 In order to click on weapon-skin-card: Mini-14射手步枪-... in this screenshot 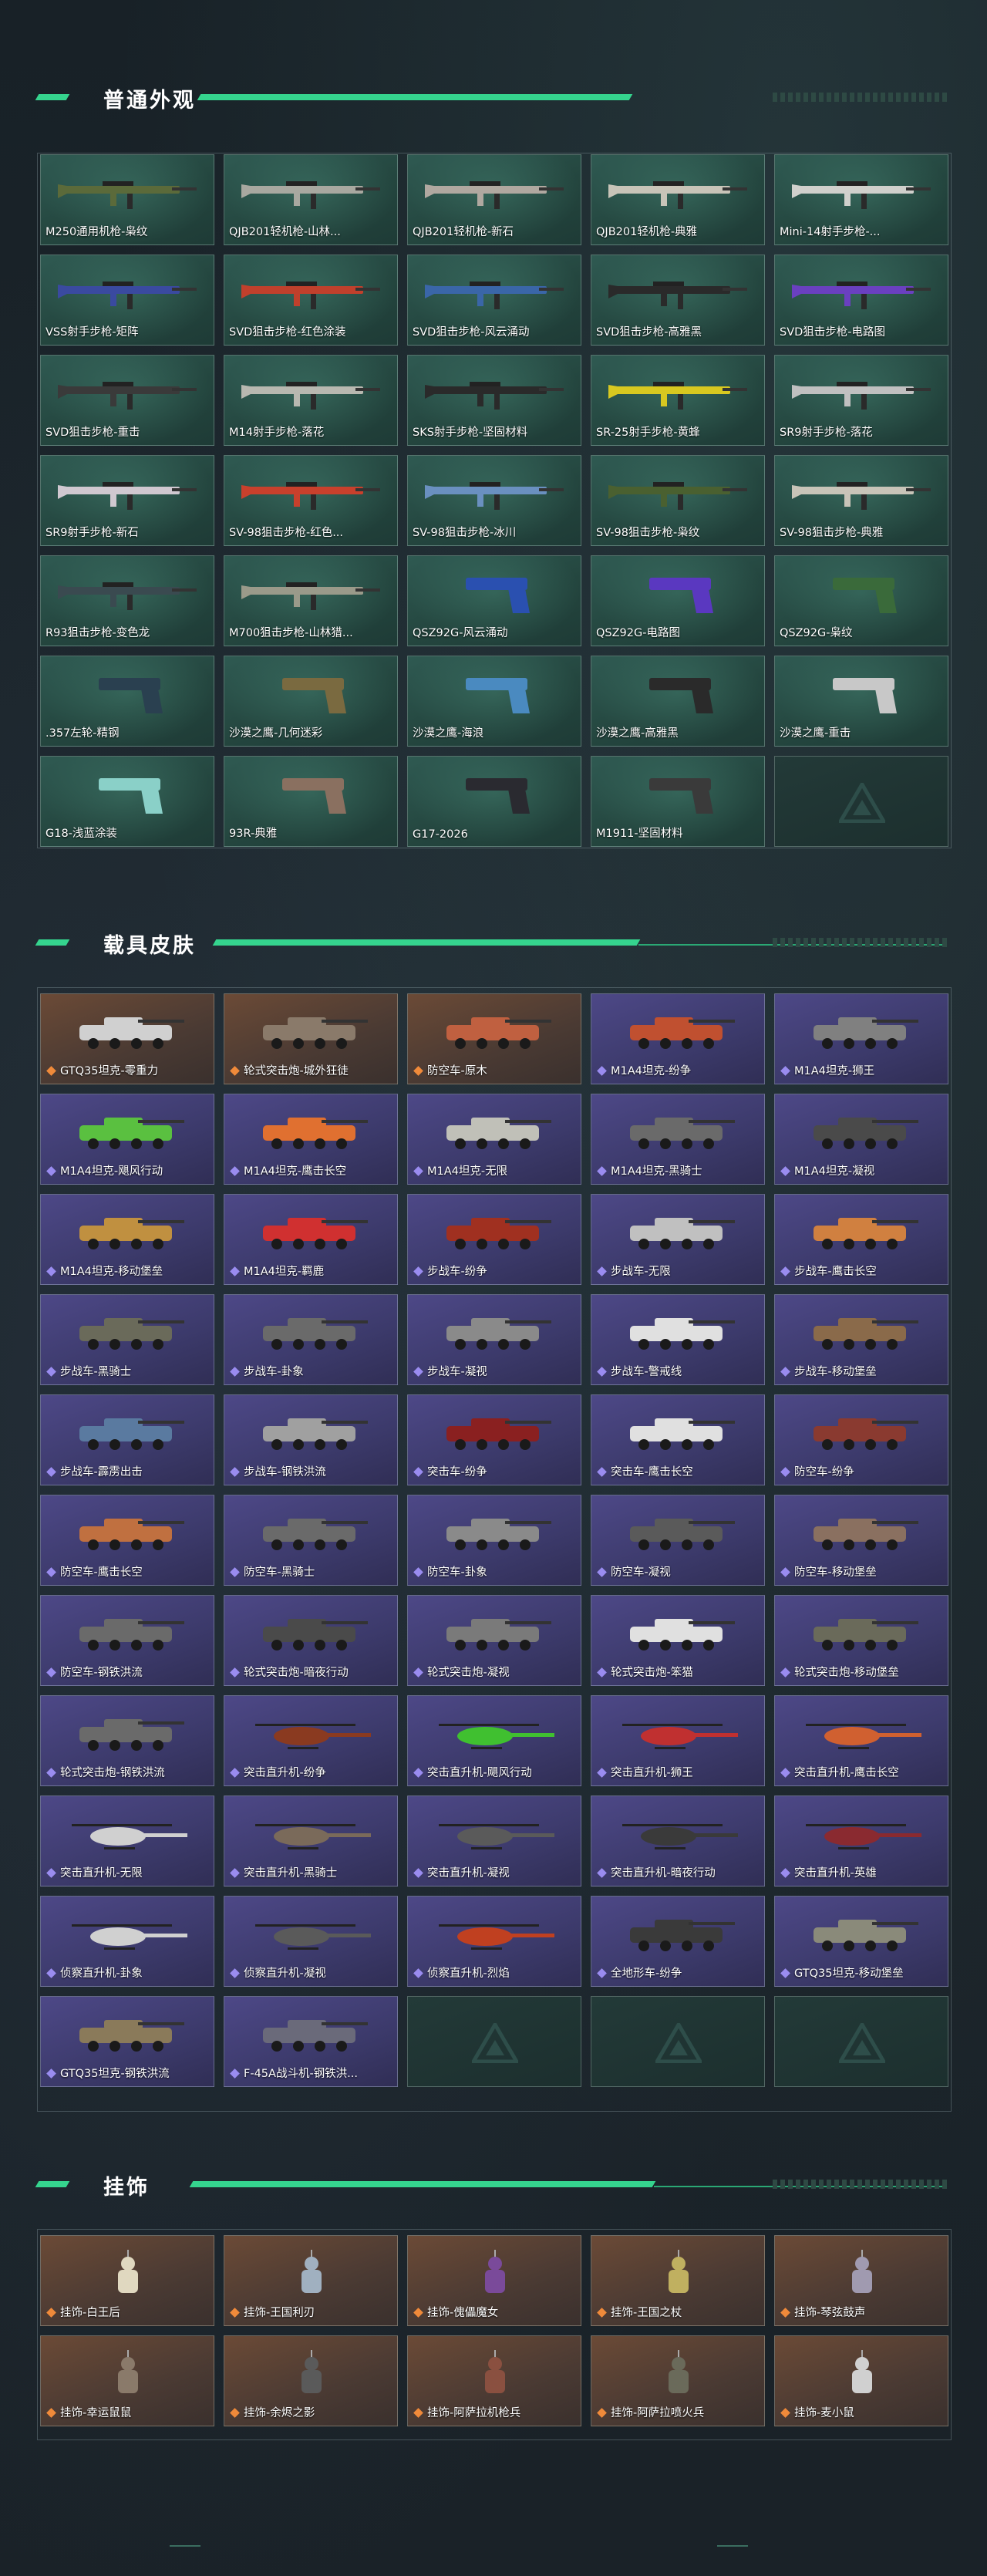, I will do `click(861, 199)`.